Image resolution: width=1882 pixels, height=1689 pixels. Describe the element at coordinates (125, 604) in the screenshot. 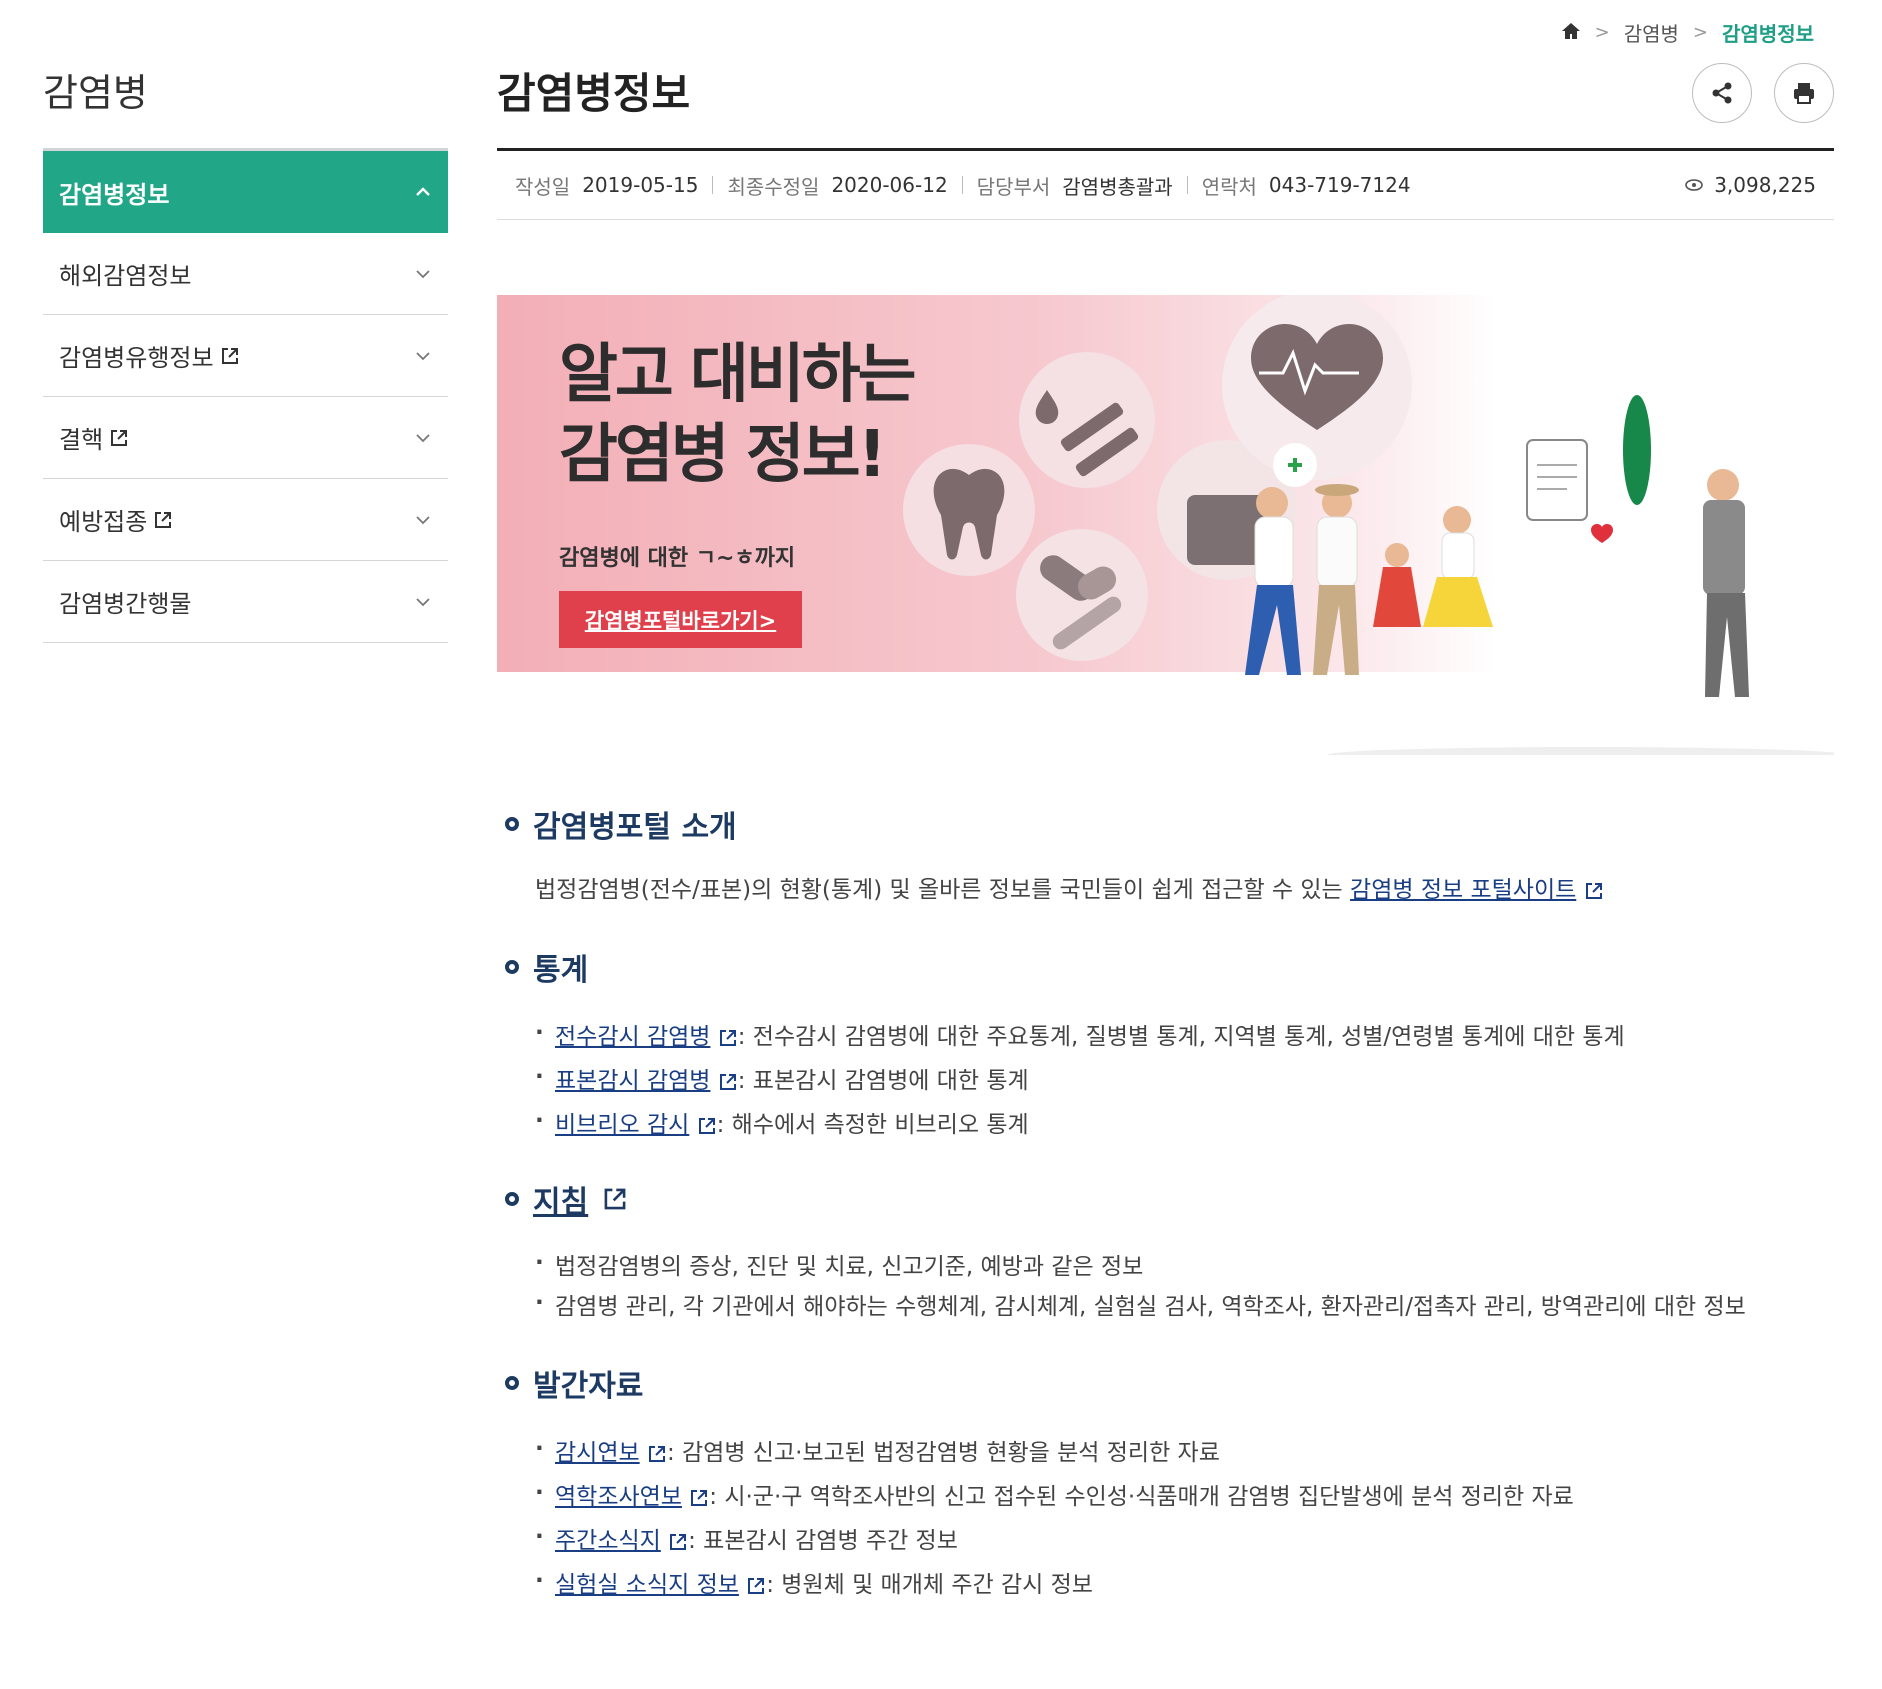

I see `sidebar-item-label: 감염병간행물` at that location.